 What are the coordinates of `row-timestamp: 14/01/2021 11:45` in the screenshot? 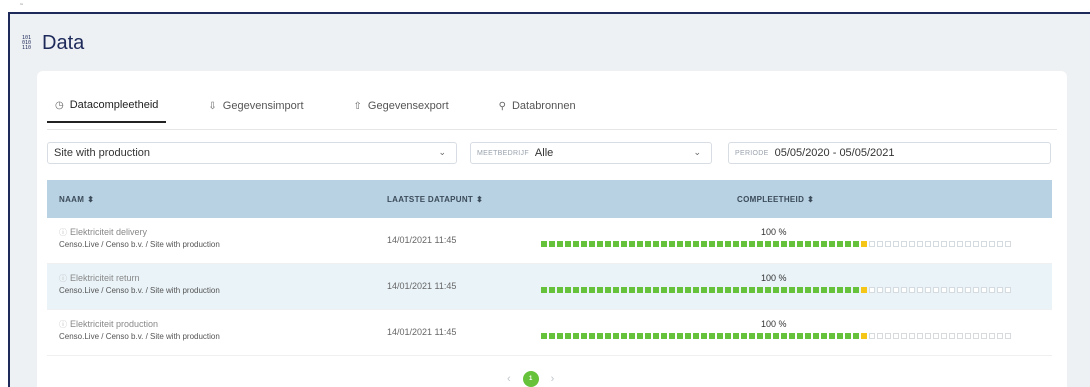 It's located at (422, 332).